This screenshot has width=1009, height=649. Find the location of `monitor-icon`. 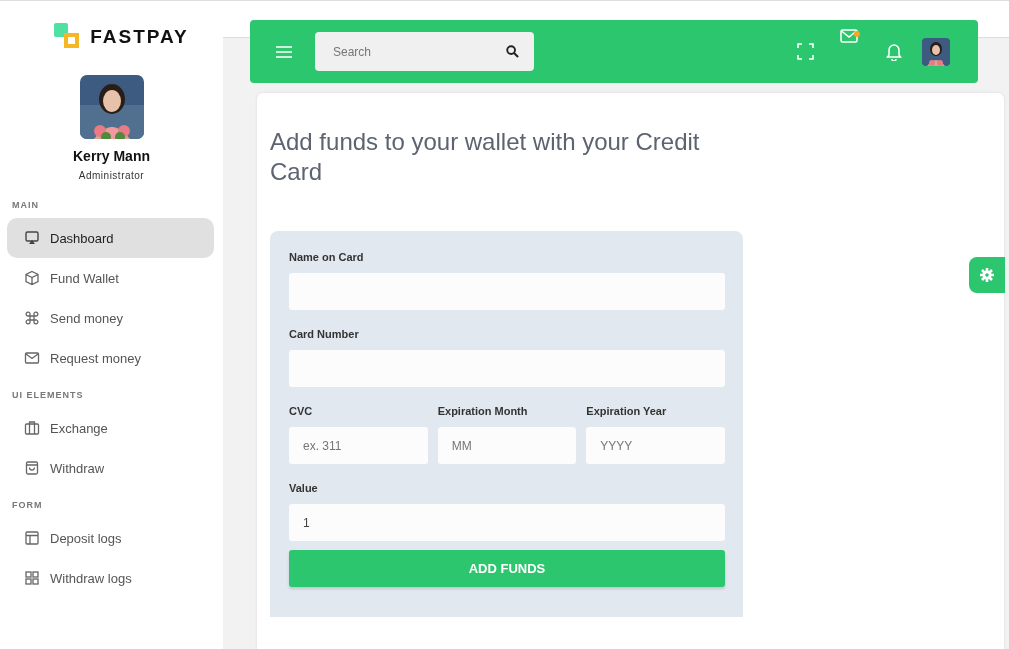

monitor-icon is located at coordinates (32, 238).